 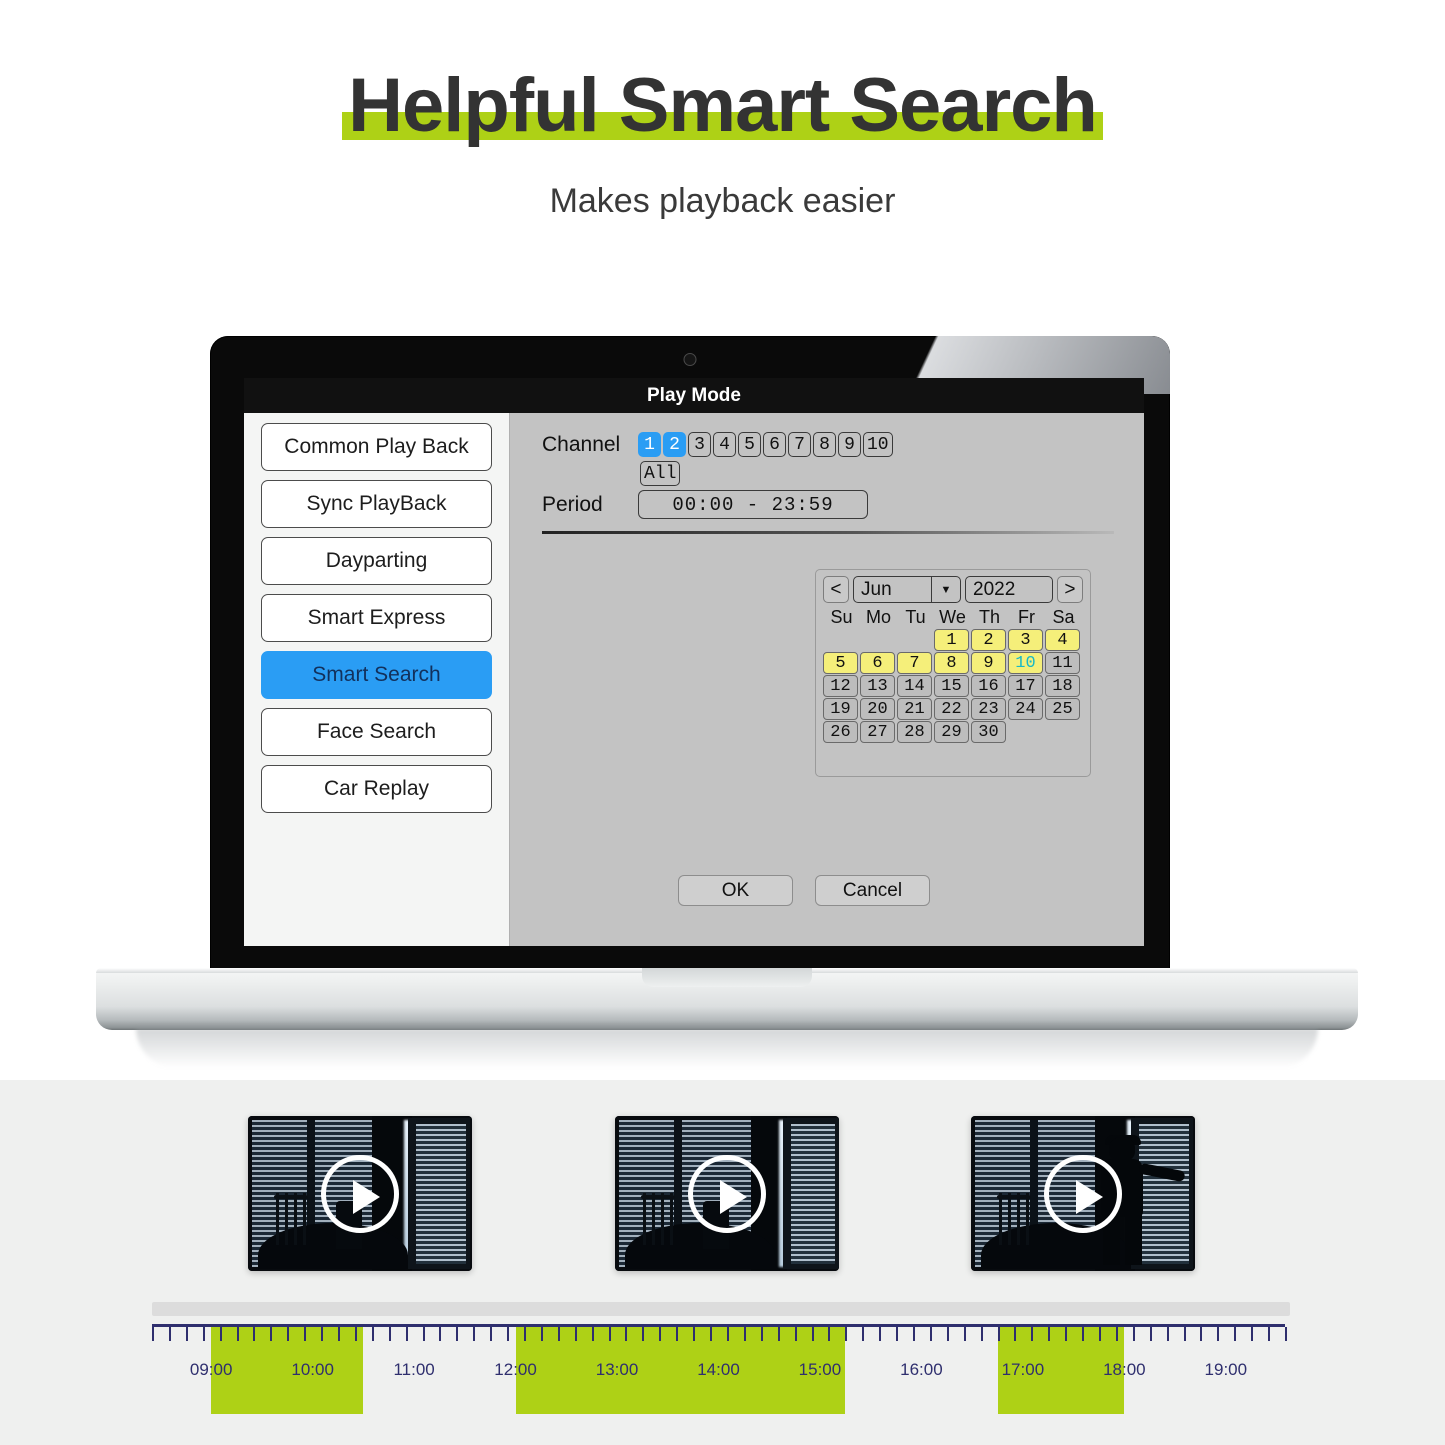 I want to click on calendar-day-7: 7, so click(x=914, y=663).